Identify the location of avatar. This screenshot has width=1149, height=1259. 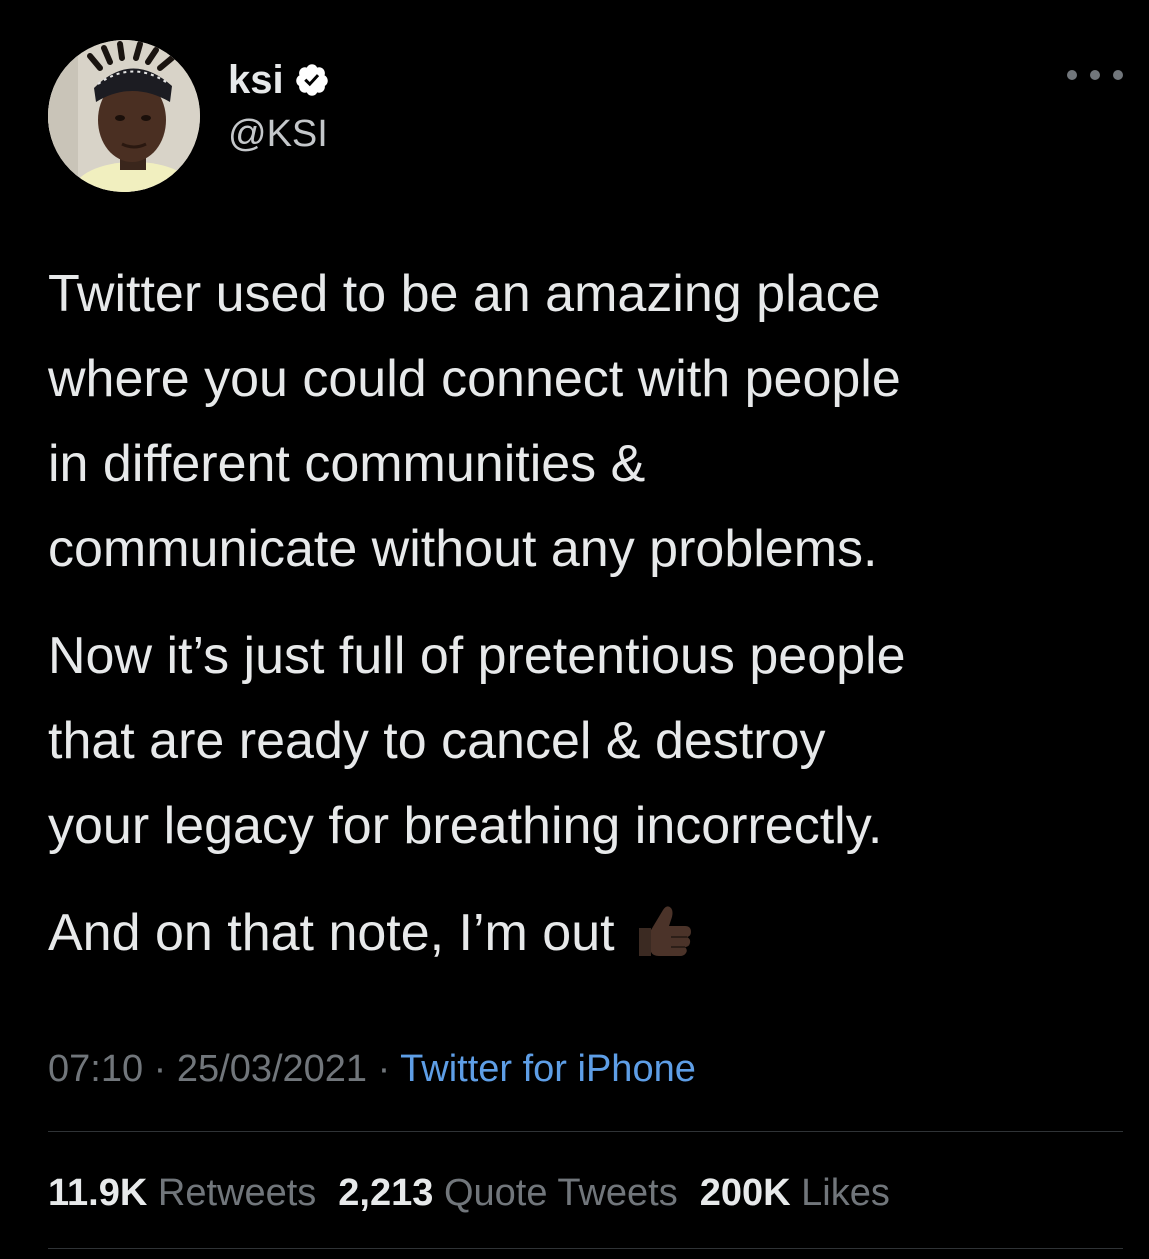
(124, 116).